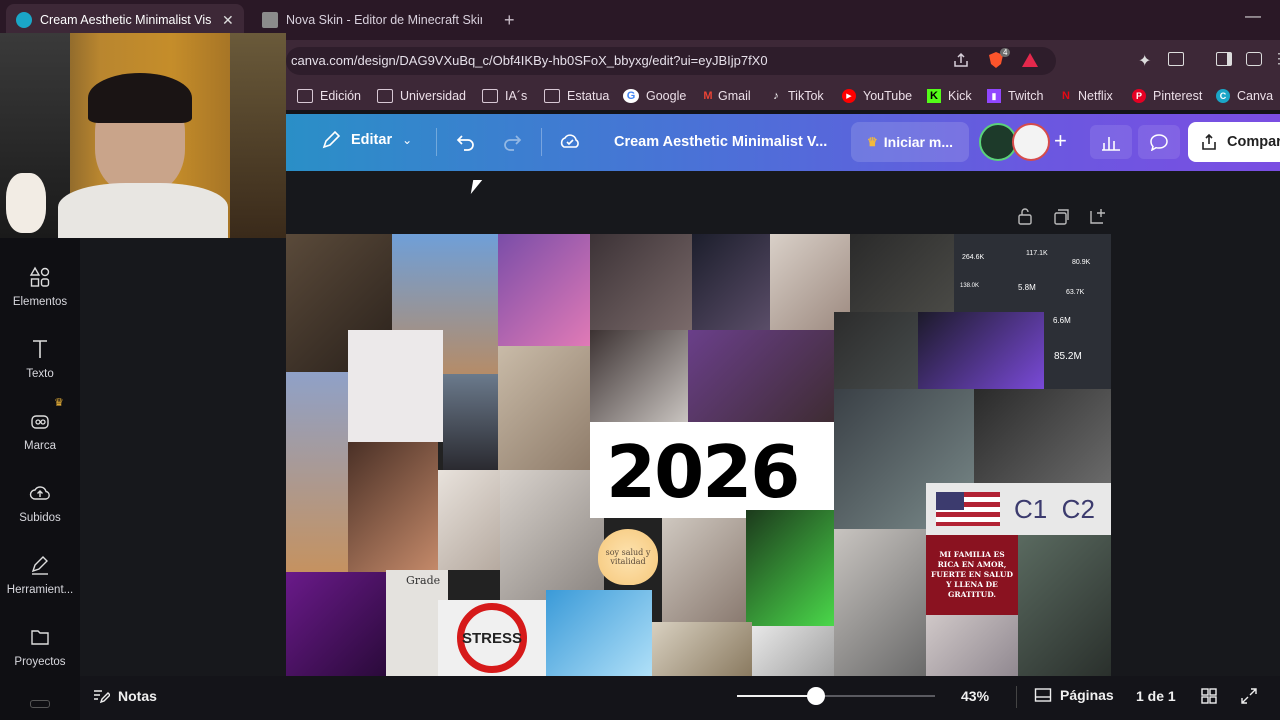 The height and width of the screenshot is (720, 1280). I want to click on flowers-photo, so click(639, 376).